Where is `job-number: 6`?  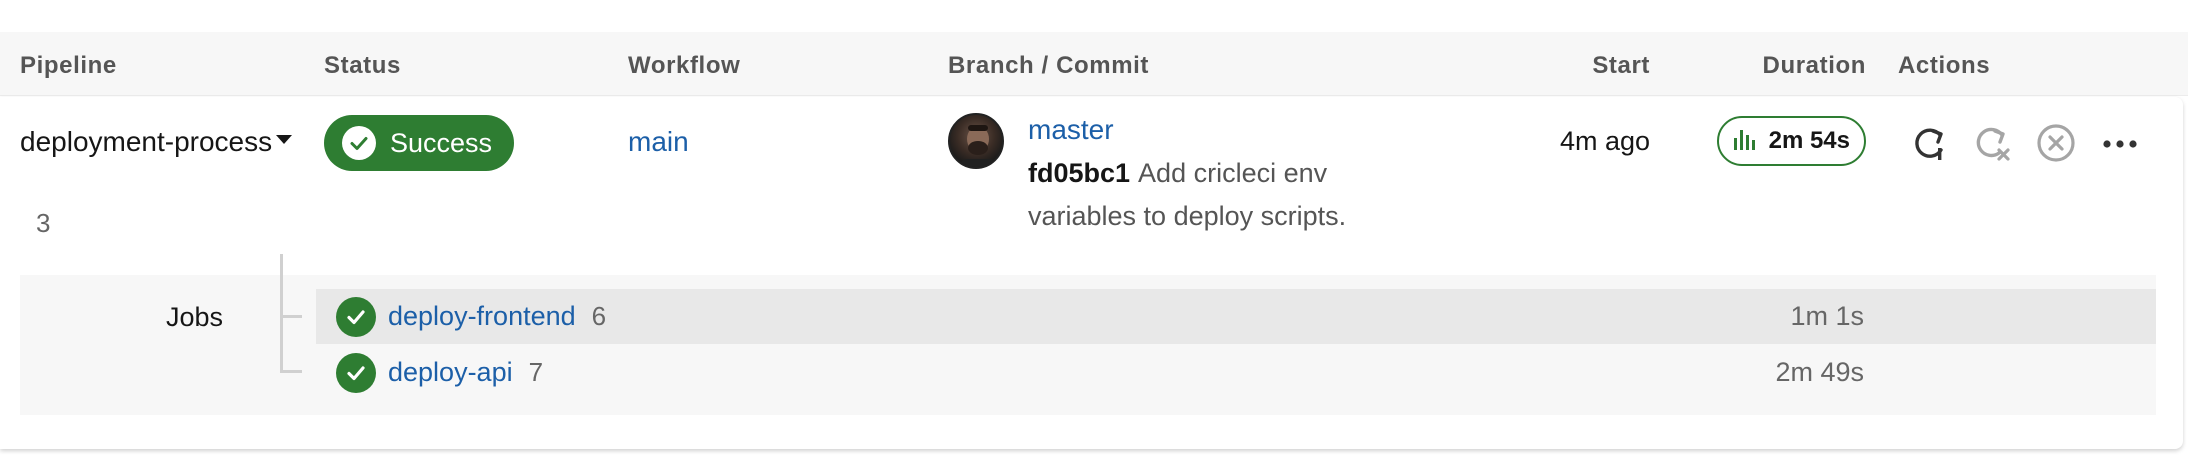
job-number: 6 is located at coordinates (599, 316).